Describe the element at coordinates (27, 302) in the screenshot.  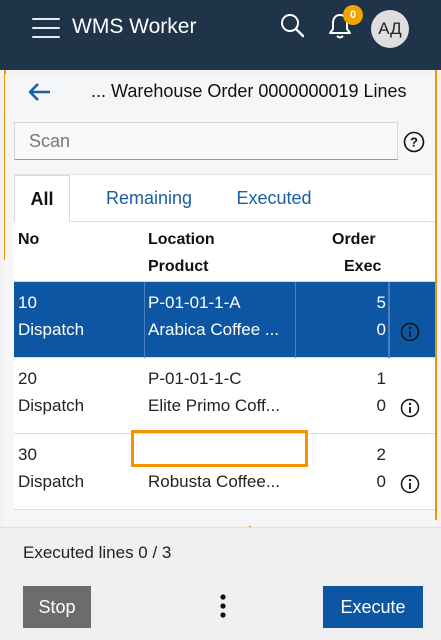
I see `row-no: 10` at that location.